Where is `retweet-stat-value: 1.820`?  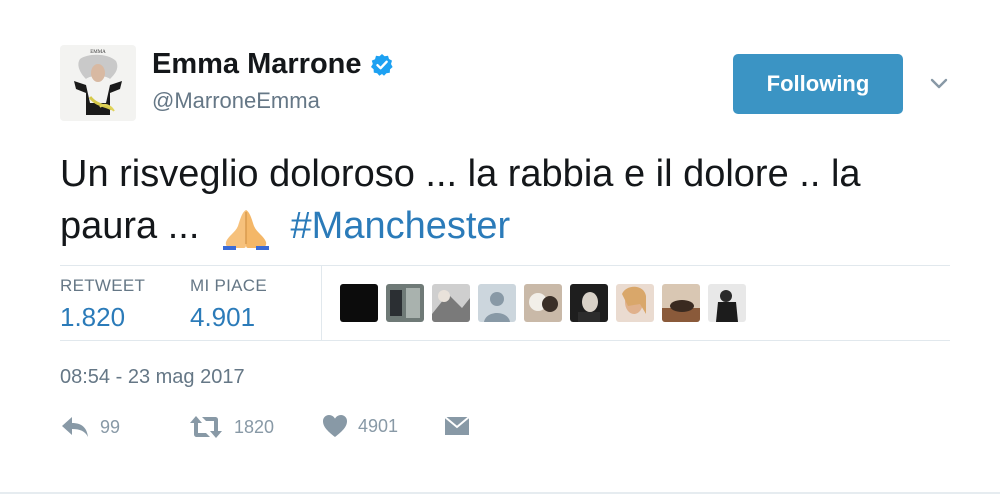 retweet-stat-value: 1.820 is located at coordinates (102, 317).